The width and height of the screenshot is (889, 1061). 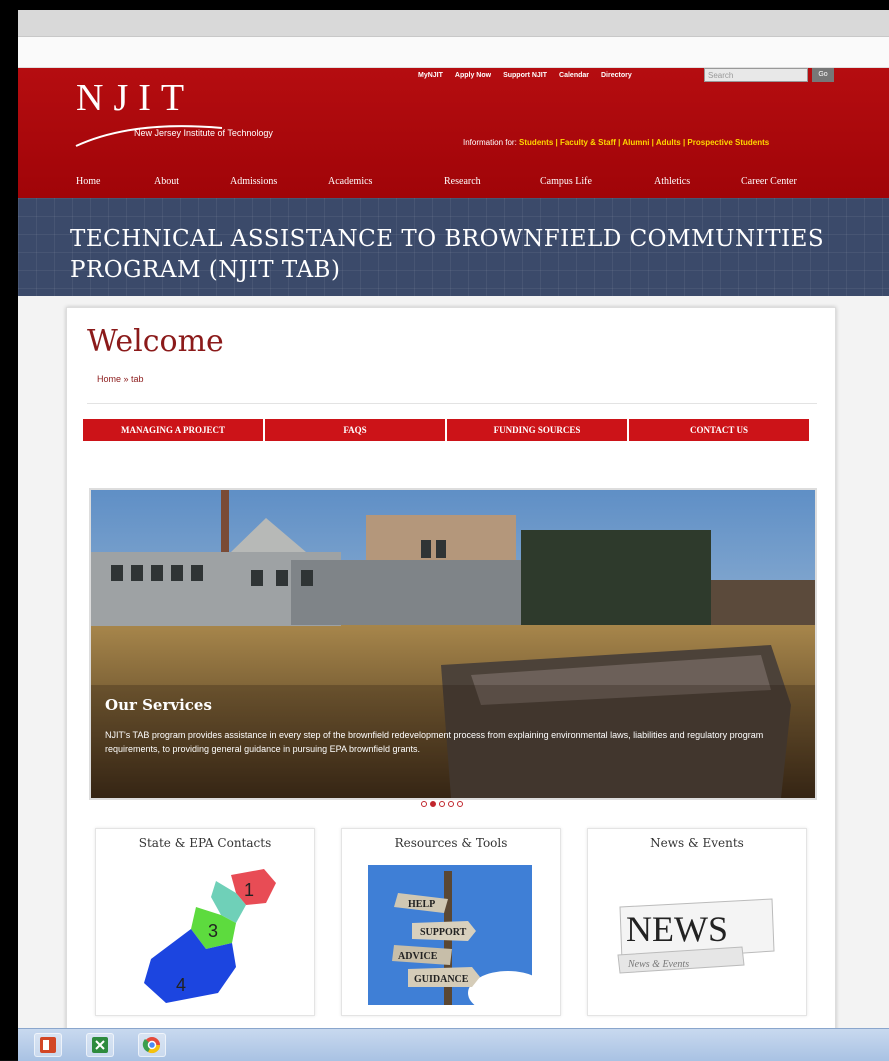 I want to click on nav-campus-life: Campus Life, so click(x=566, y=181).